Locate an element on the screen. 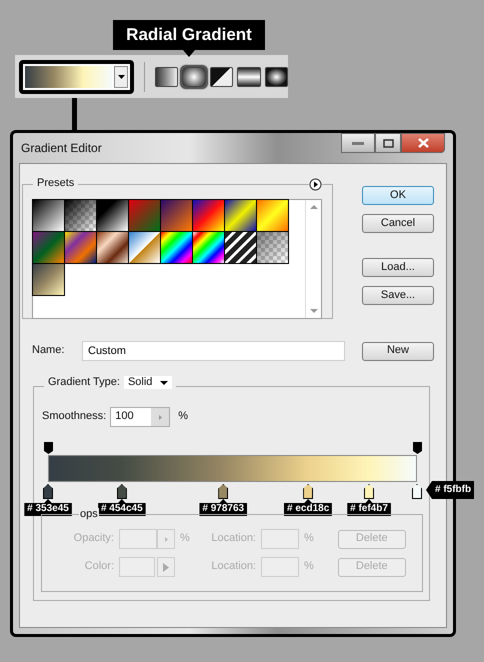 This screenshot has width=484, height=662. tooltip: Radial Gradient is located at coordinates (189, 38).